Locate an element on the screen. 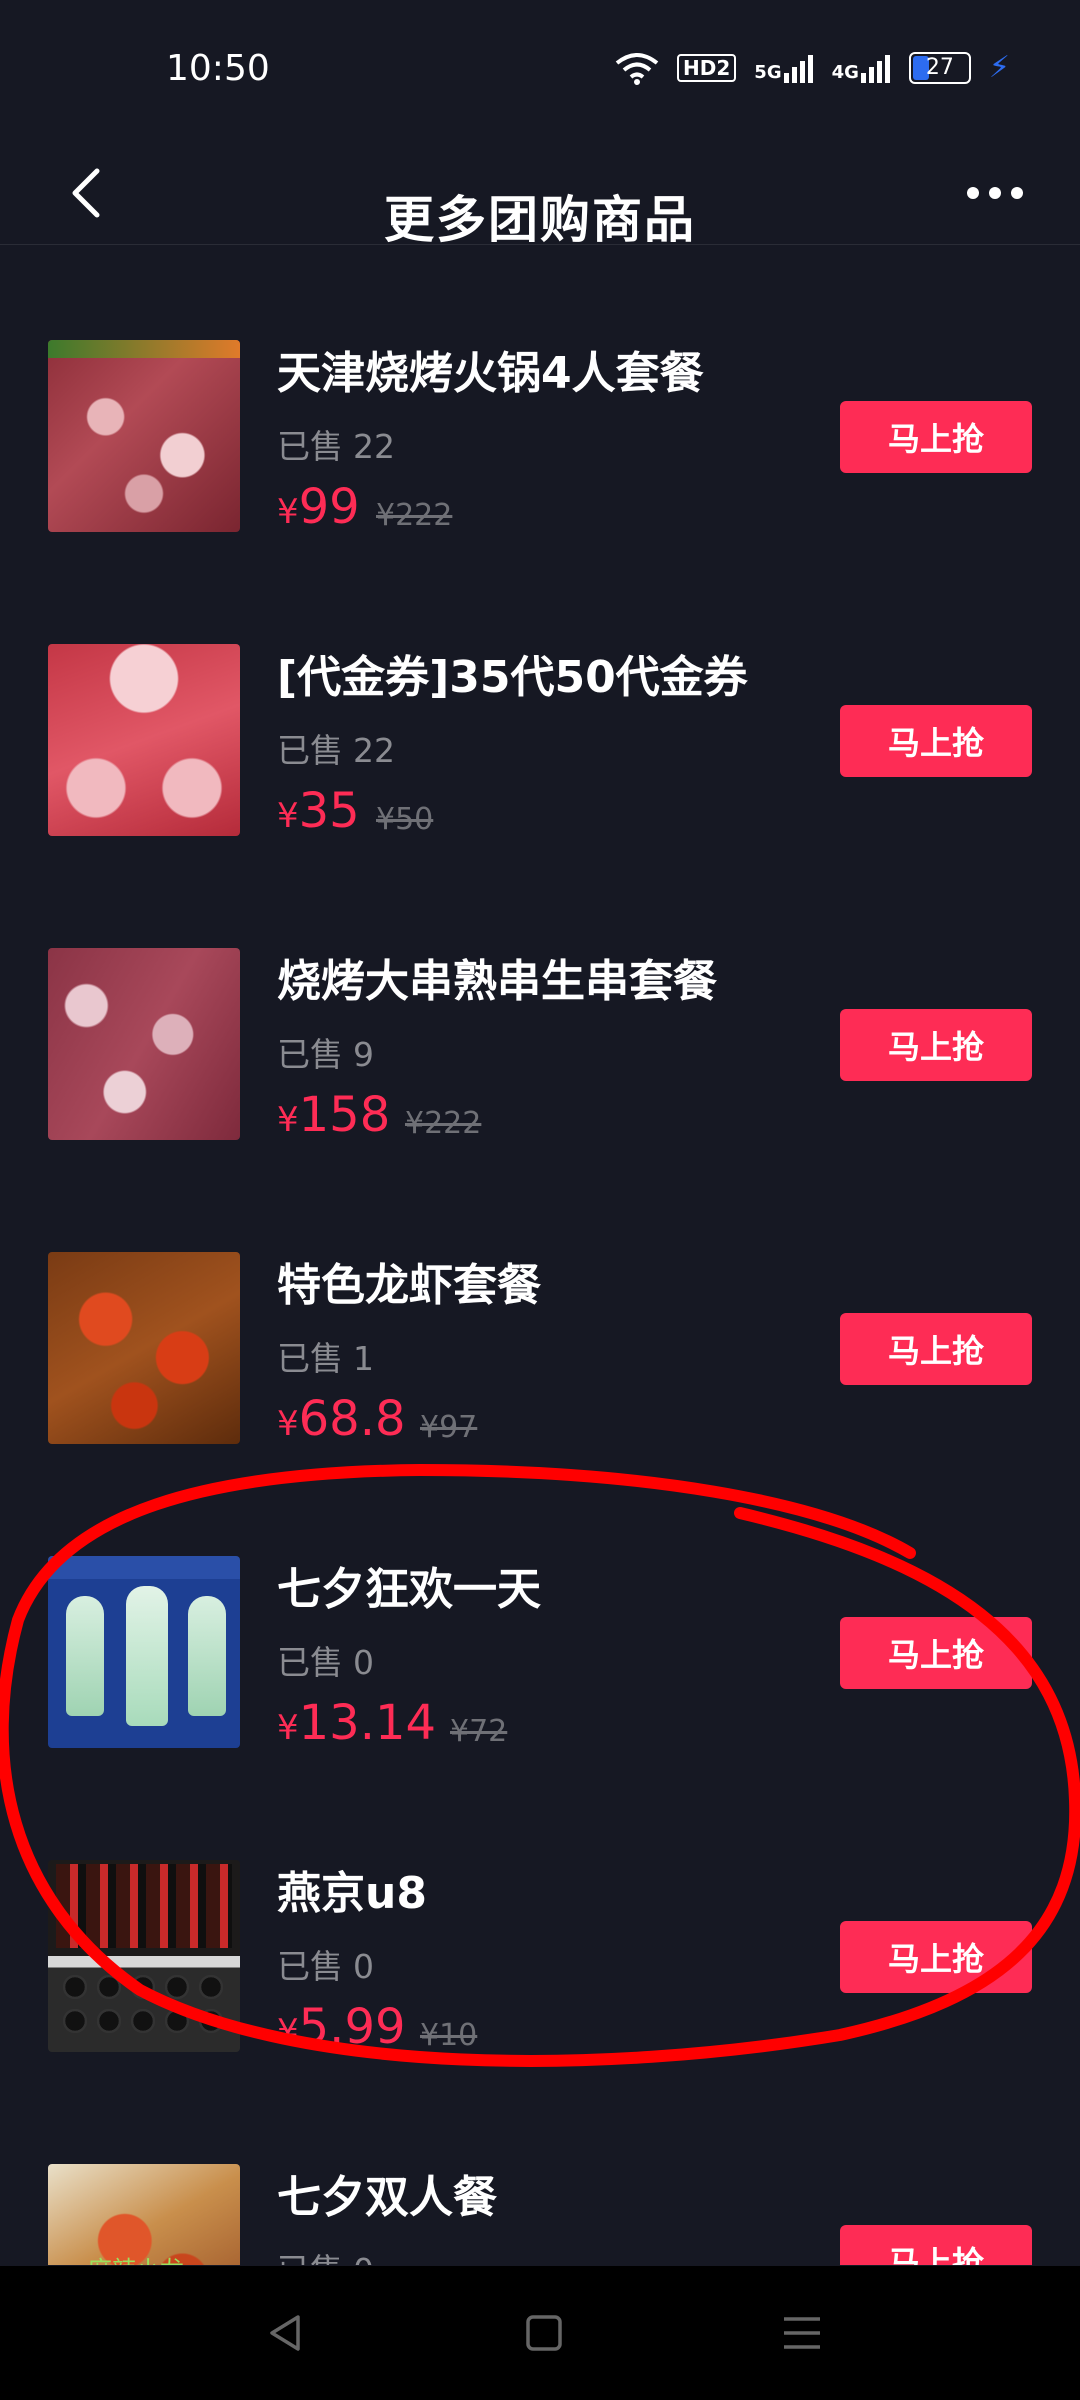 The height and width of the screenshot is (2400, 1080). product-name: 燕京u8 is located at coordinates (352, 1893).